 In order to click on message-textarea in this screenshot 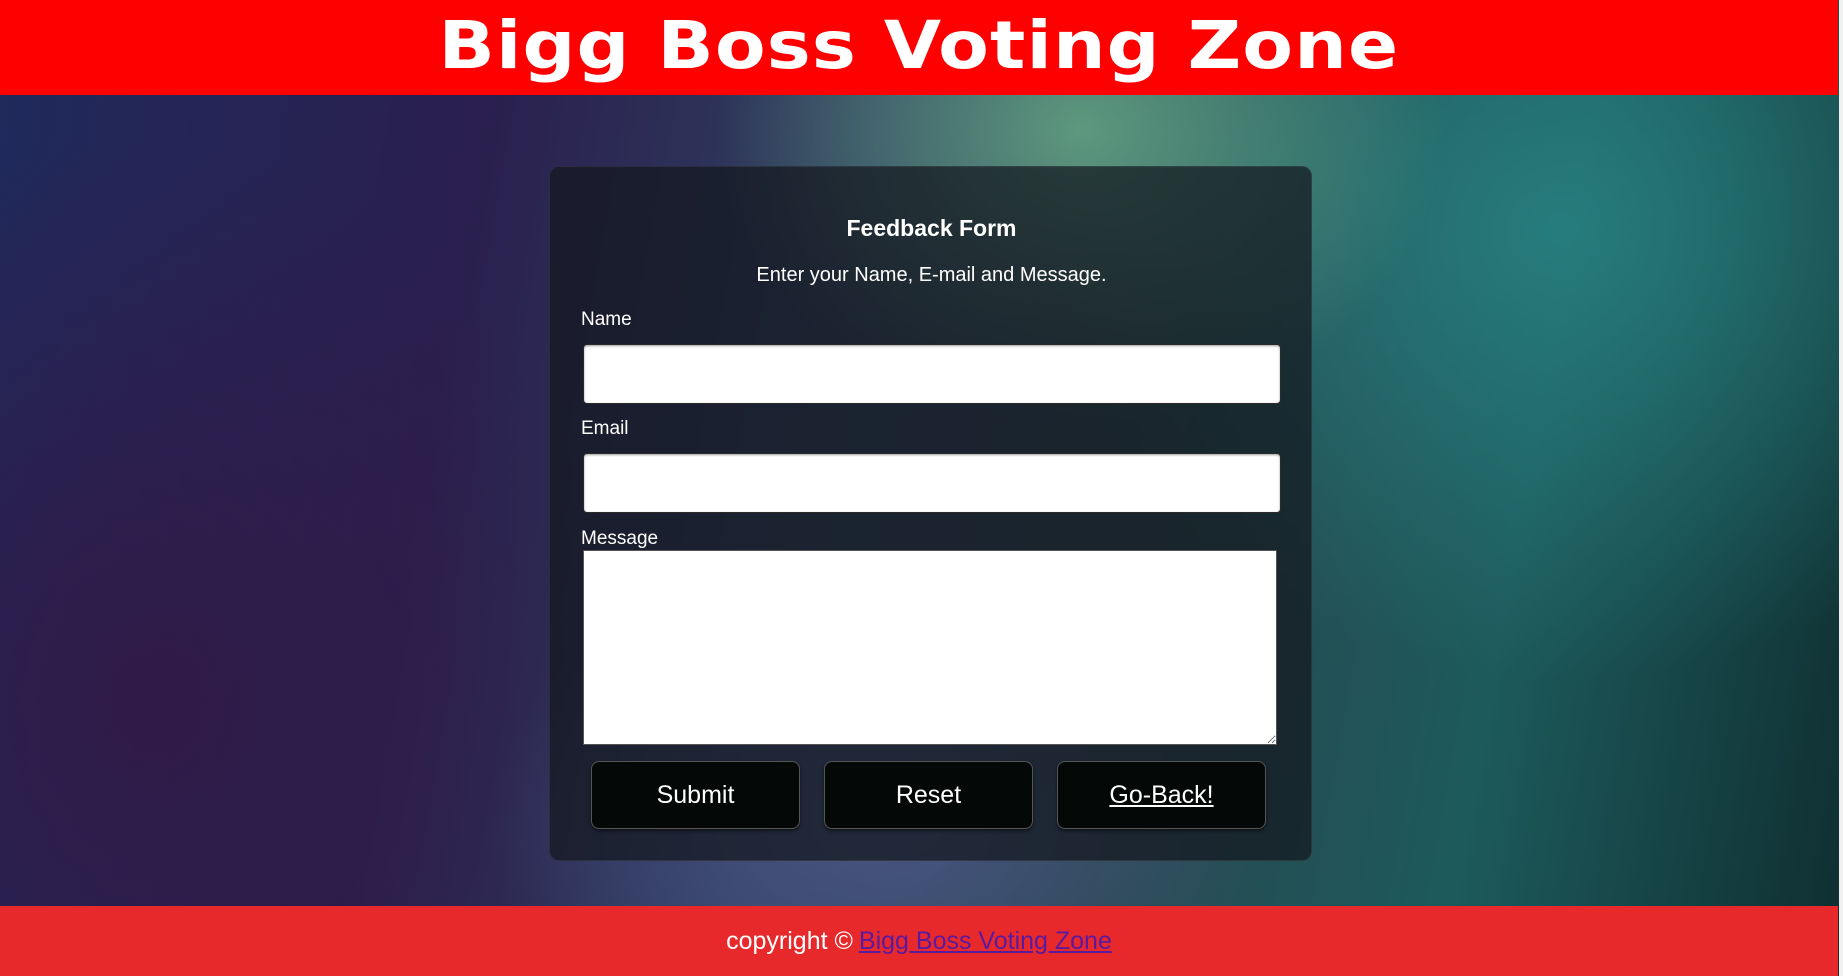, I will do `click(930, 647)`.